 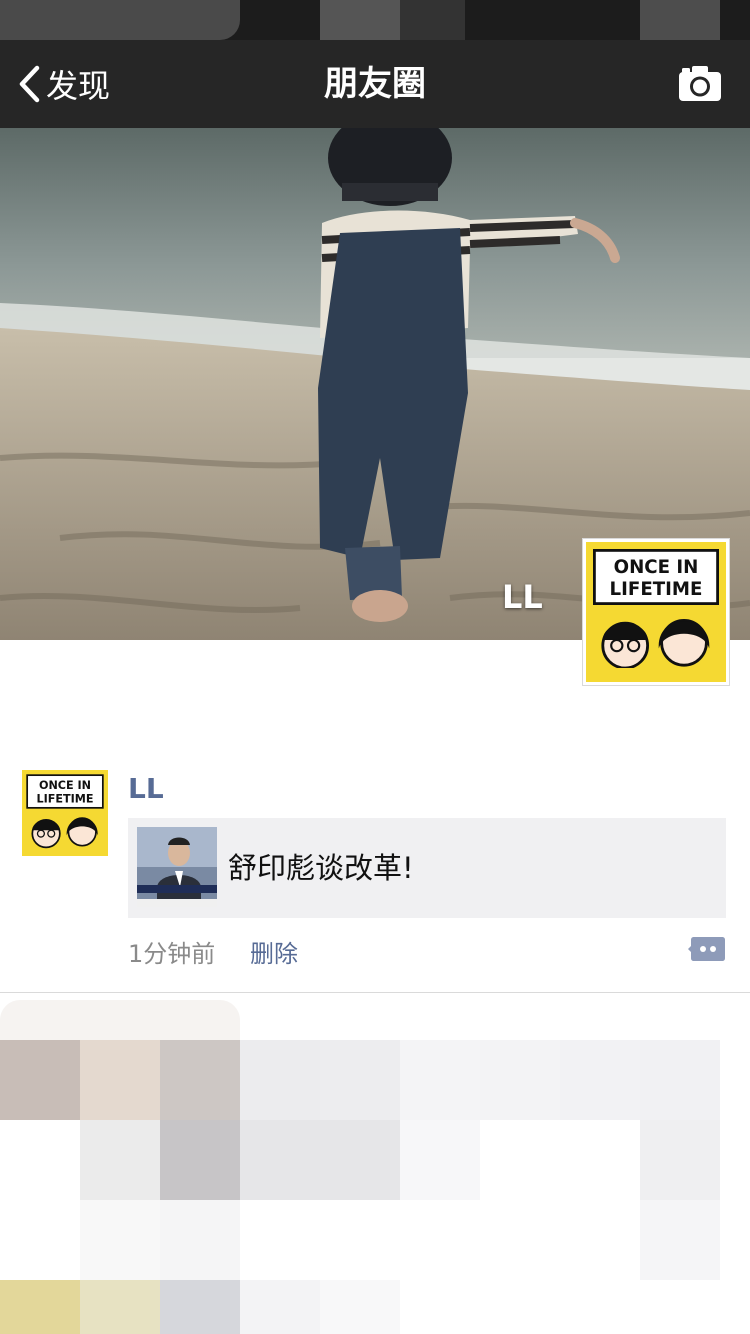 What do you see at coordinates (427, 868) in the screenshot?
I see `shared-link-card: 舒印彪谈改革!` at bounding box center [427, 868].